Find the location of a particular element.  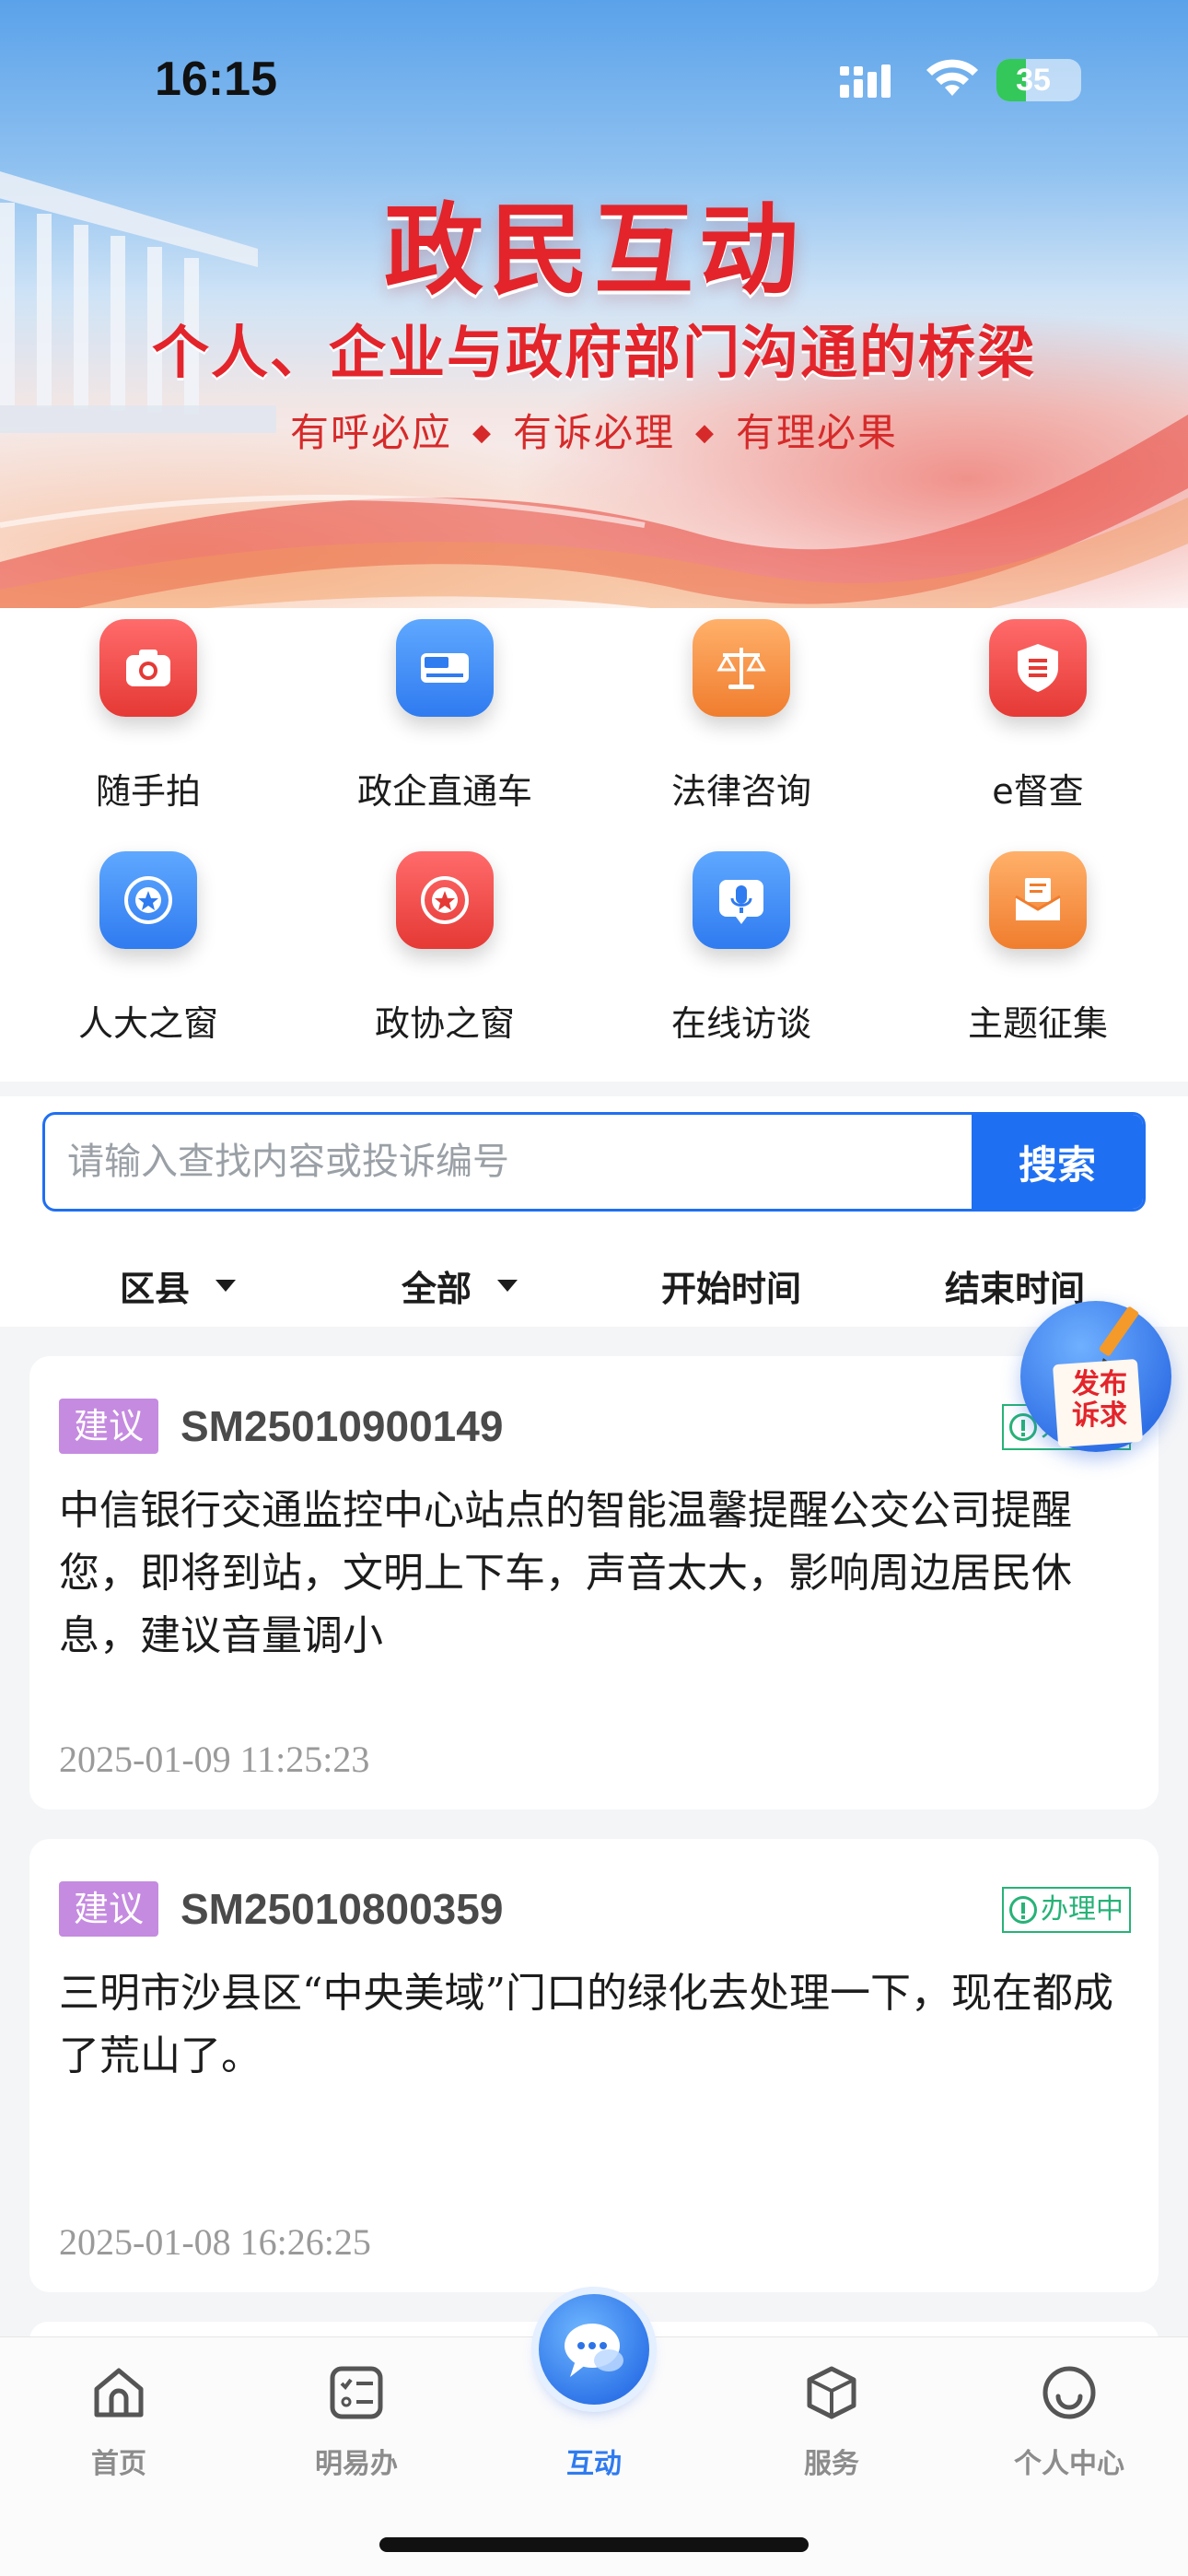

wifi-icon is located at coordinates (952, 77).